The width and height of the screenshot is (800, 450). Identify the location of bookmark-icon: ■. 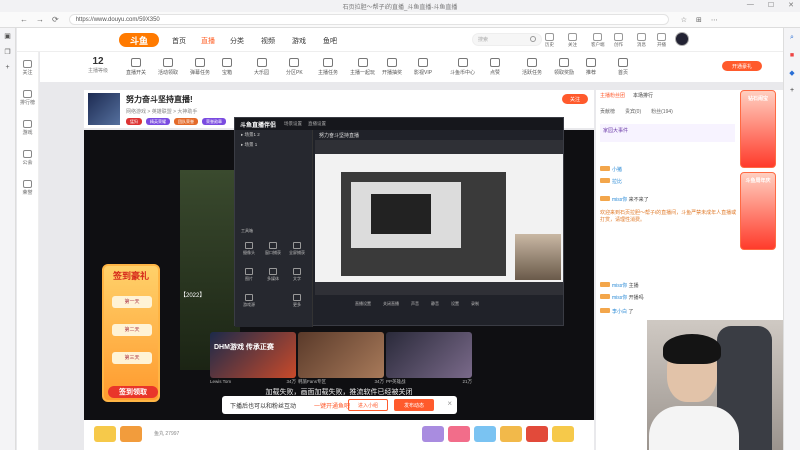
(792, 55).